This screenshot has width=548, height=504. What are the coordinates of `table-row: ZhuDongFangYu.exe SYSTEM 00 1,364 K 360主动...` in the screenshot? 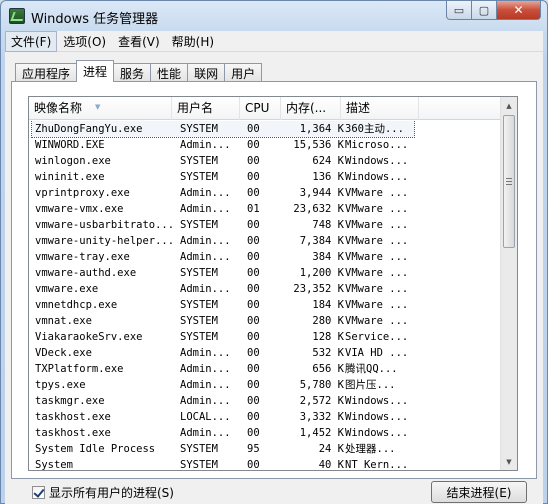 It's located at (265, 129).